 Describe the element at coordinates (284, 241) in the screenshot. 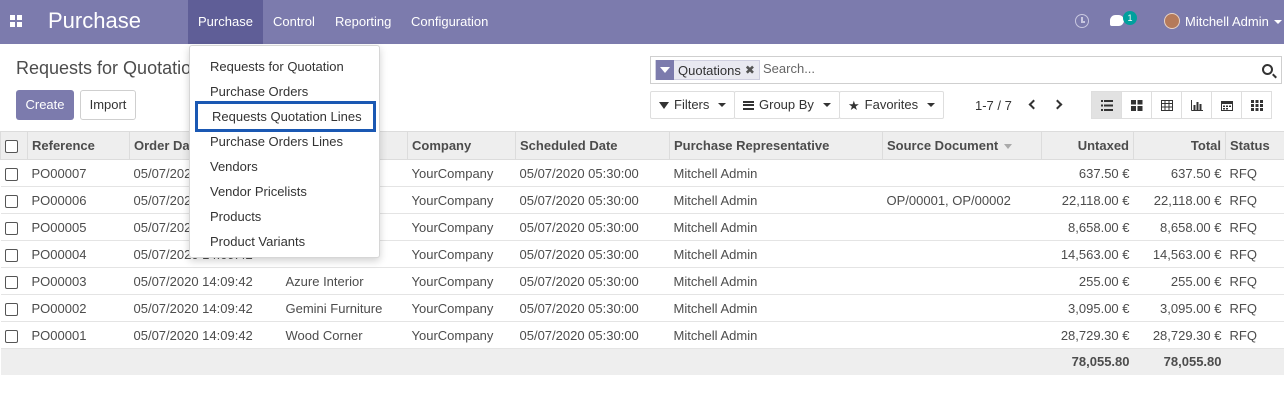

I see `menu-item-product-variants: Product Variants` at that location.